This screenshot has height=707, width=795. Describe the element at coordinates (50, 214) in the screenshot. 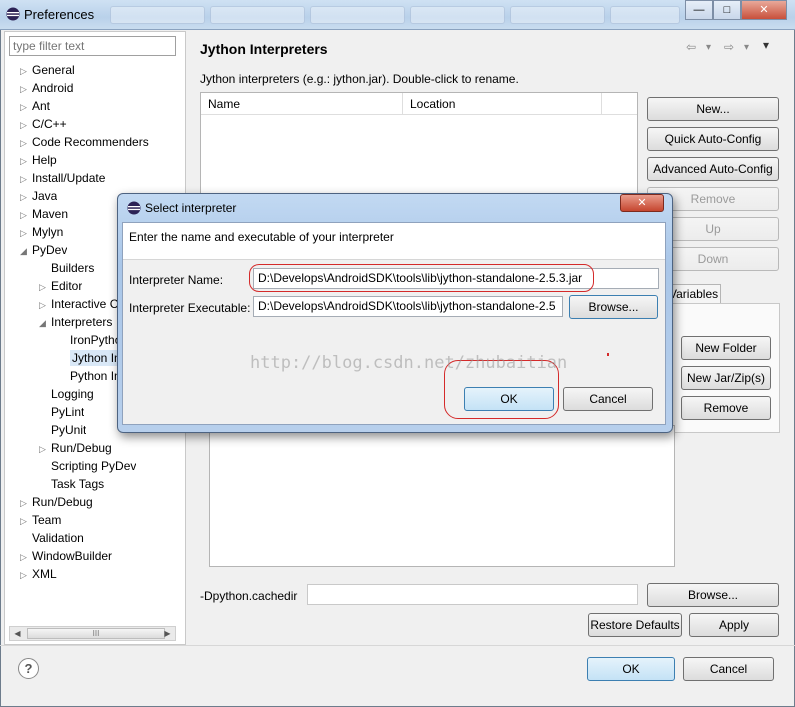

I see `tree-item-label: Maven` at that location.